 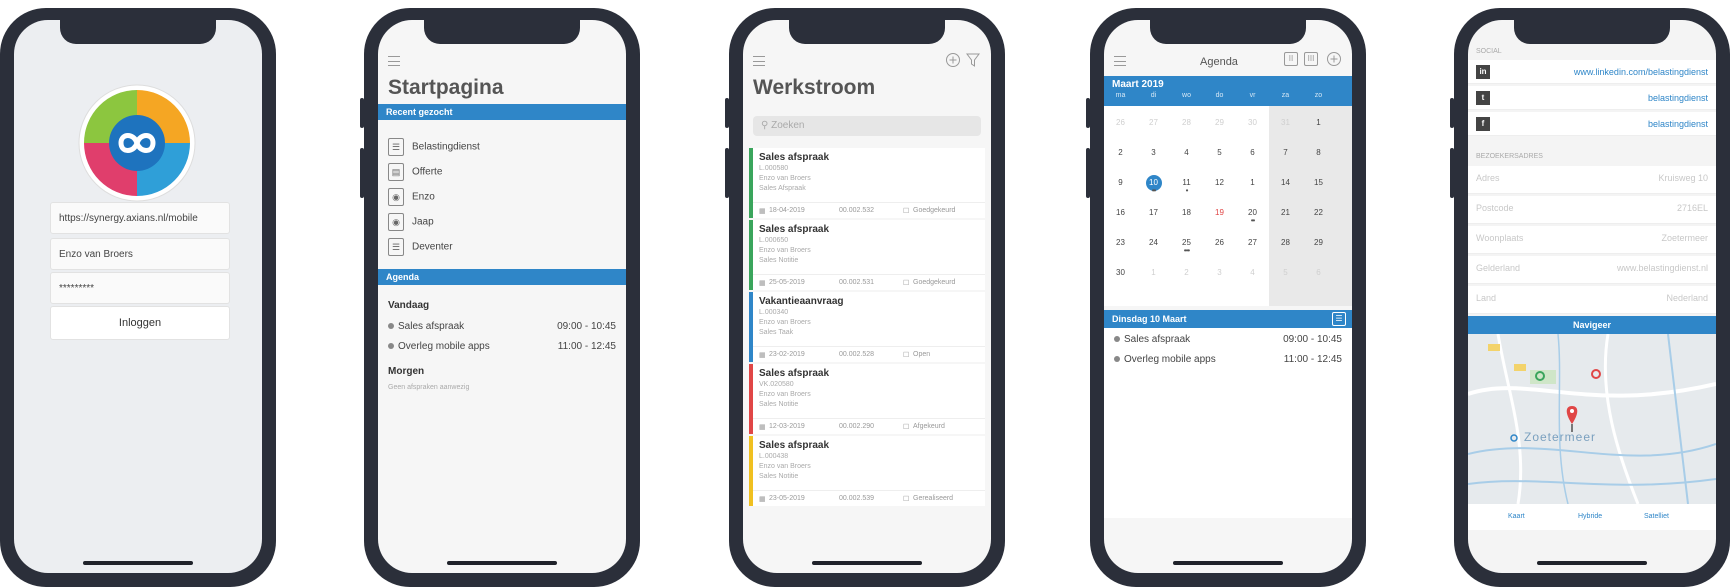 What do you see at coordinates (1153, 183) in the screenshot?
I see `calendar-day: 10 ••` at bounding box center [1153, 183].